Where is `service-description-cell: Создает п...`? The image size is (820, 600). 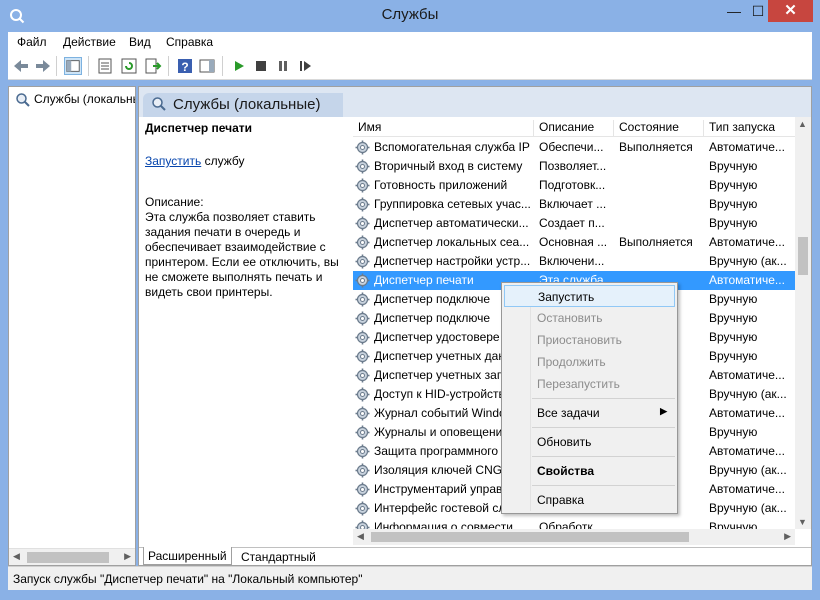
service-description-cell: Создает п... is located at coordinates (572, 223).